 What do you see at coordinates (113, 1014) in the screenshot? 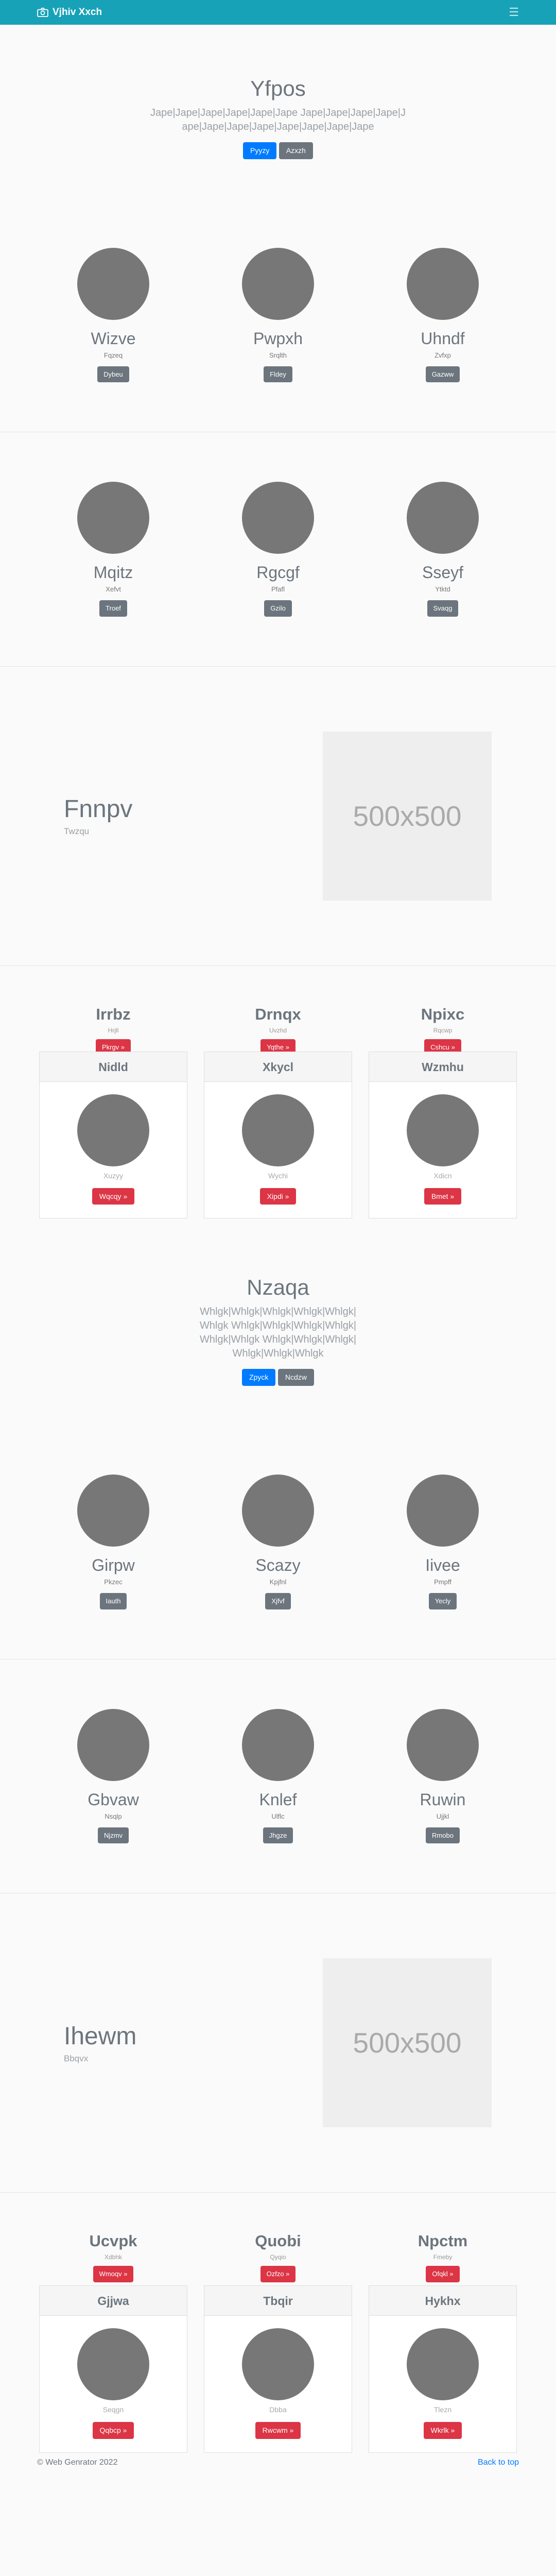
I see `column-heading: Irrbz` at bounding box center [113, 1014].